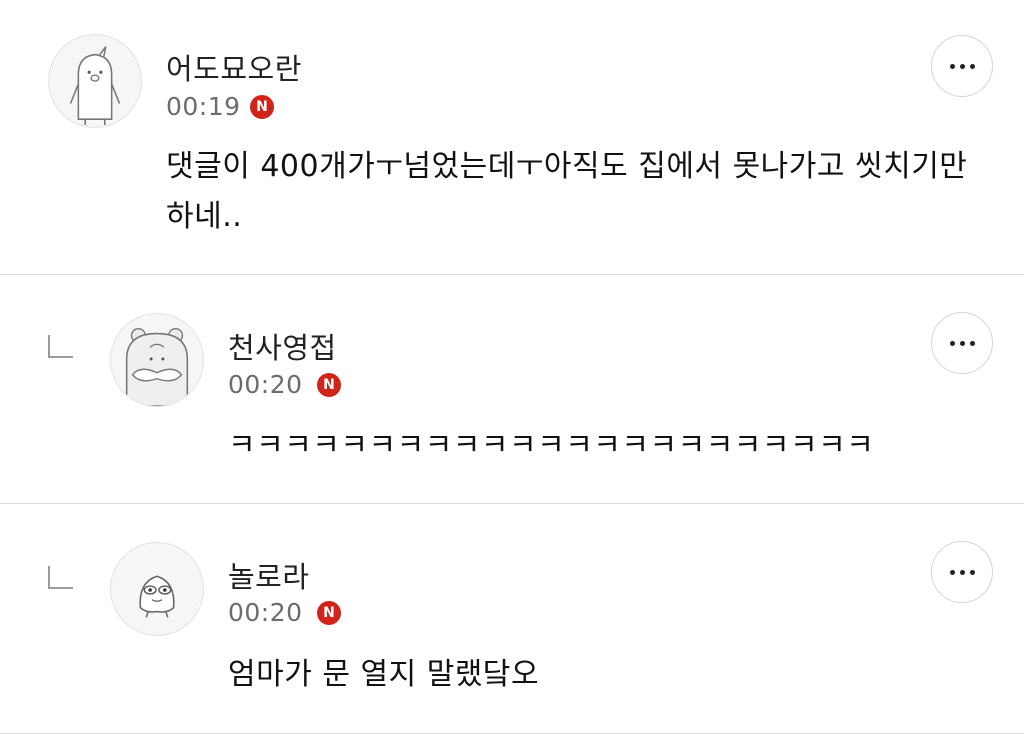  Describe the element at coordinates (157, 589) in the screenshot. I see `ghost-avatar-icon` at that location.